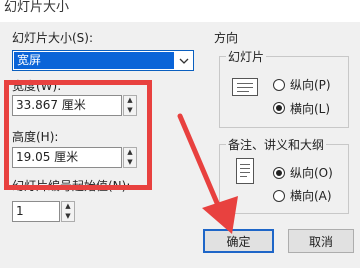 The image size is (360, 280). What do you see at coordinates (311, 172) in the screenshot?
I see `notes-portrait-label: 纵向(O)` at bounding box center [311, 172].